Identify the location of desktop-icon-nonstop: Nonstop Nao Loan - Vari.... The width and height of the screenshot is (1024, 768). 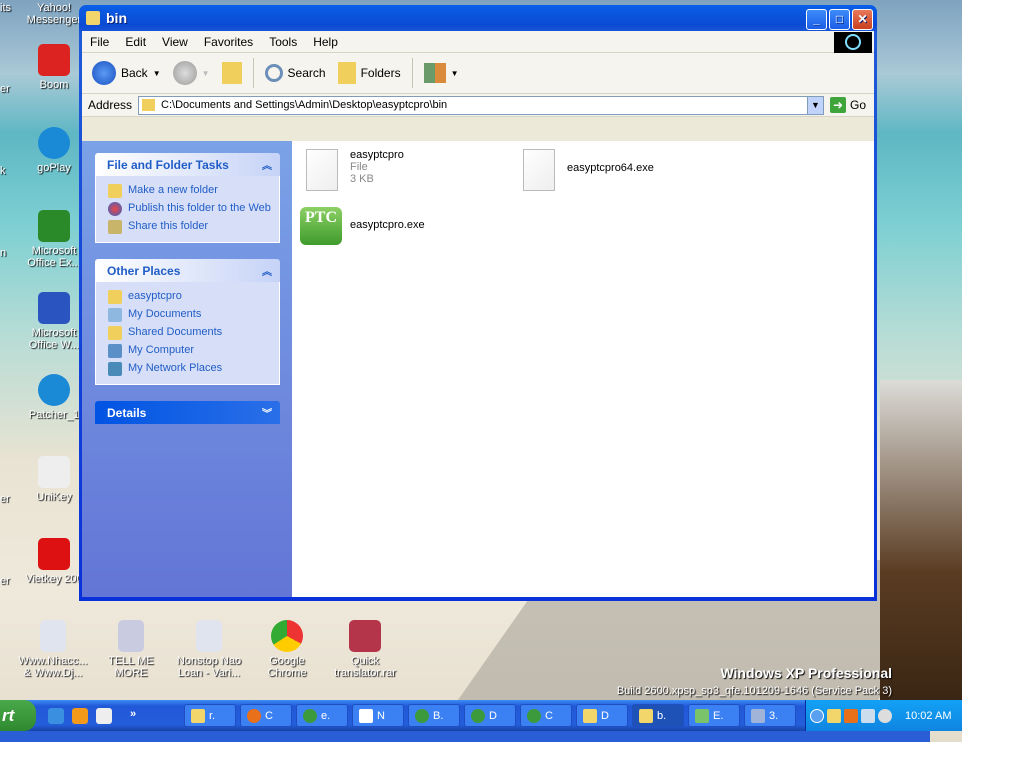
(209, 649).